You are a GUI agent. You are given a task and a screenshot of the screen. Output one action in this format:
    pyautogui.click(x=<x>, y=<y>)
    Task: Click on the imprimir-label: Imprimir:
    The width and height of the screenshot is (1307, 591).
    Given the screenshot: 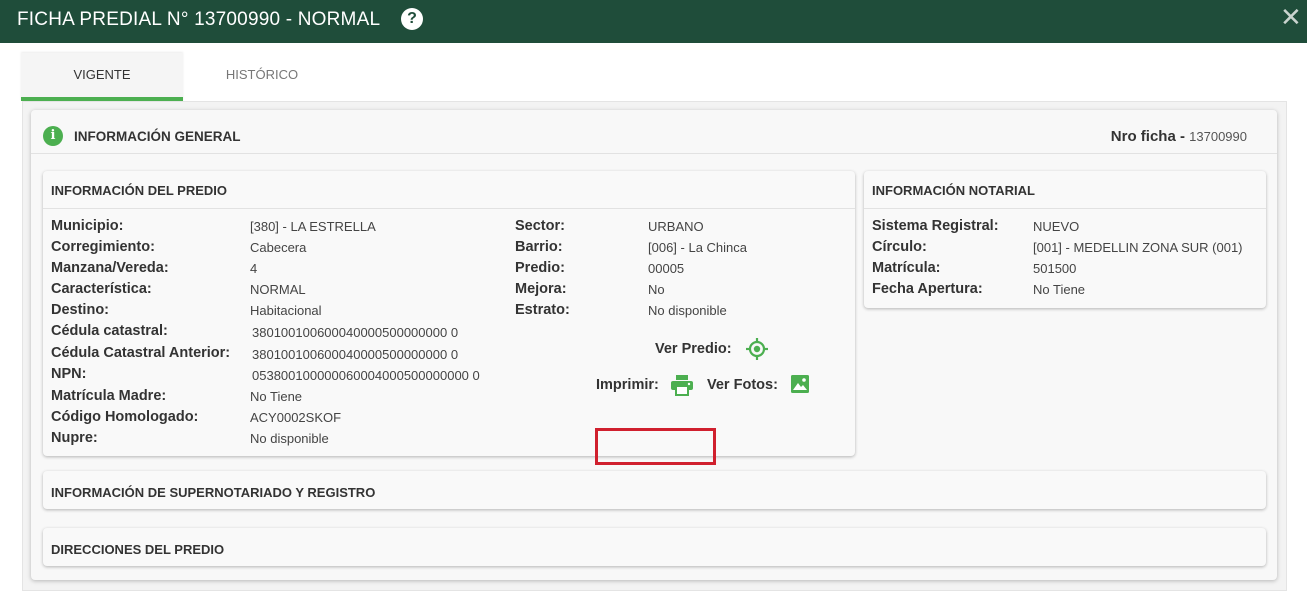 What is the action you would take?
    pyautogui.click(x=627, y=385)
    